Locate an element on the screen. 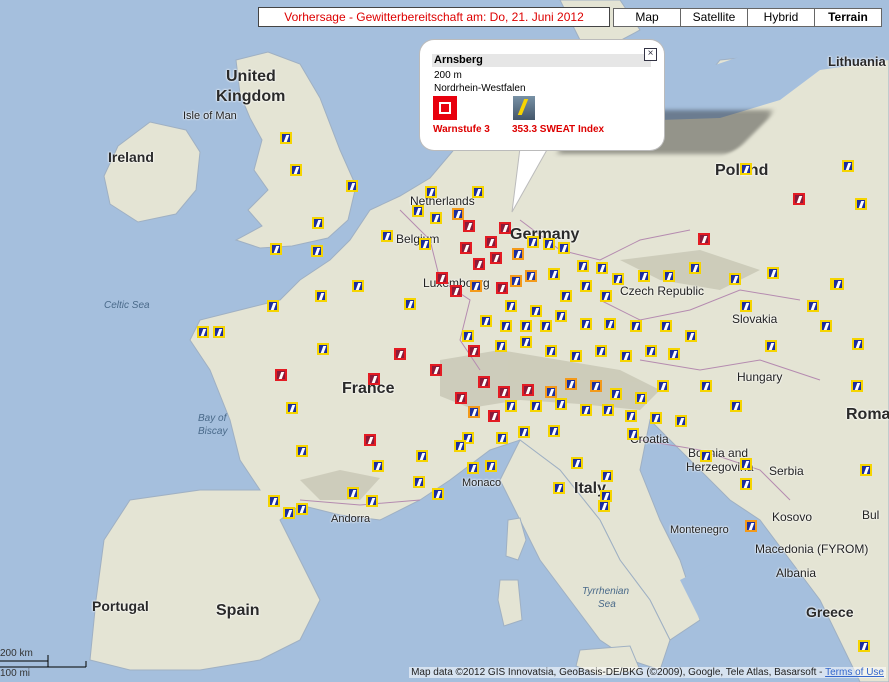  terms-of-use-link: Terms of Use is located at coordinates (854, 672).